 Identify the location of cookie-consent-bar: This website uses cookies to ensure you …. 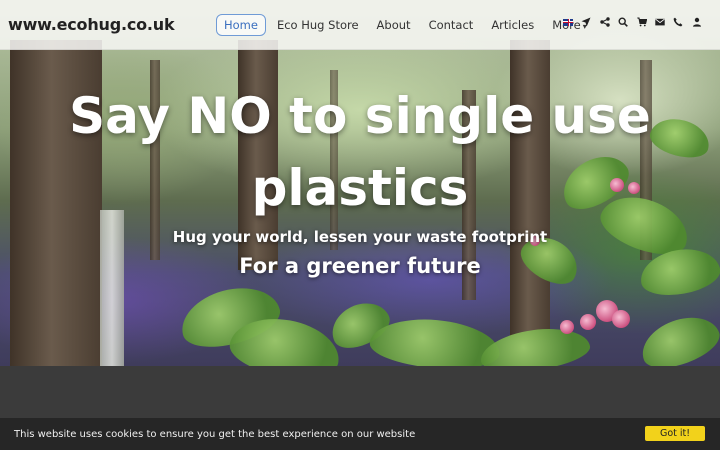
(360, 434).